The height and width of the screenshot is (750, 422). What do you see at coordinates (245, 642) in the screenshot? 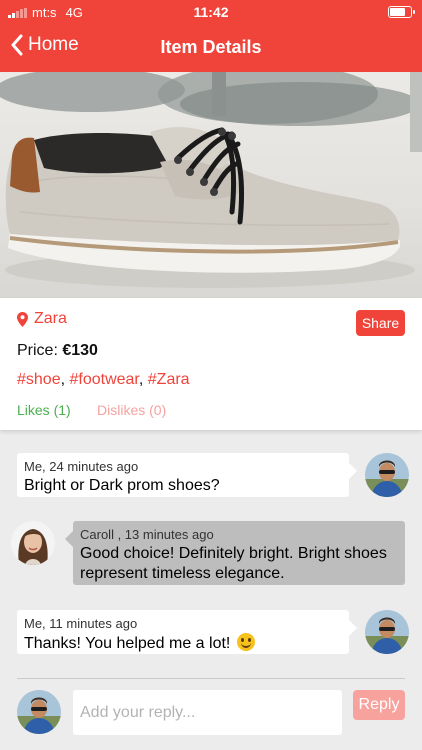
I see `slightly-smiling-face-icon` at bounding box center [245, 642].